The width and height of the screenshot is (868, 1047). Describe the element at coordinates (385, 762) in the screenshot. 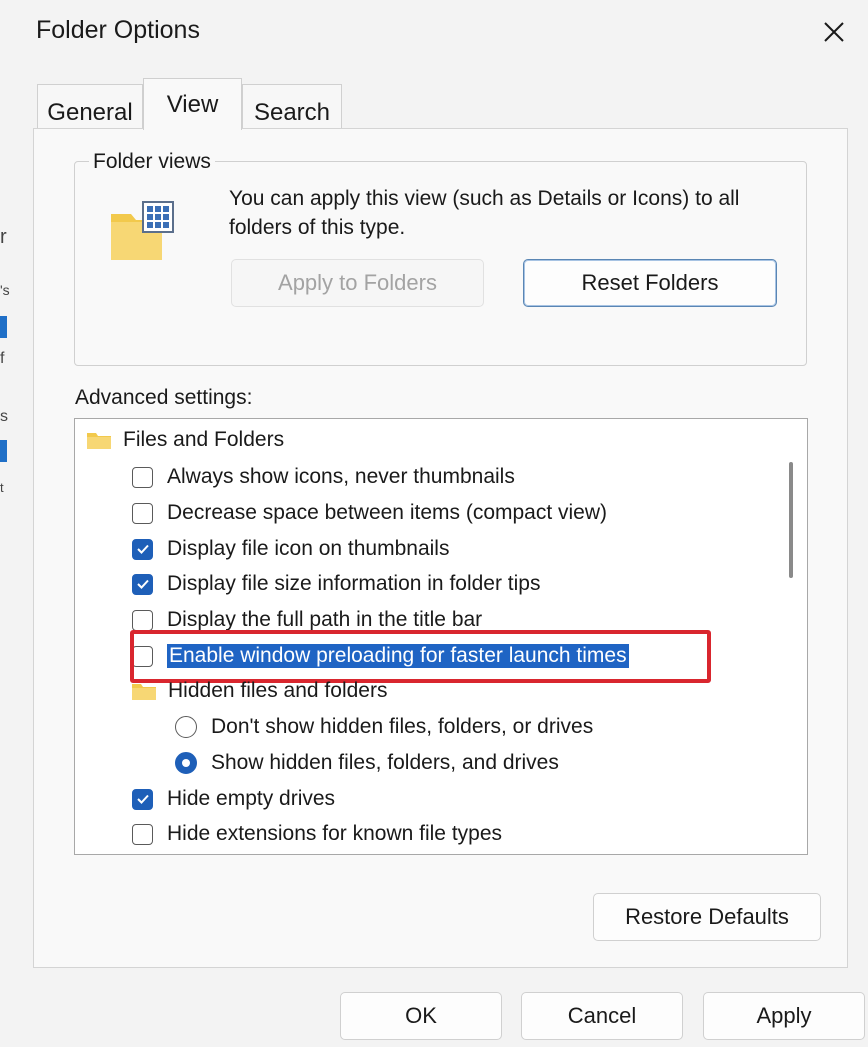

I see `option-label: Show hidden files, folders, and drives` at that location.